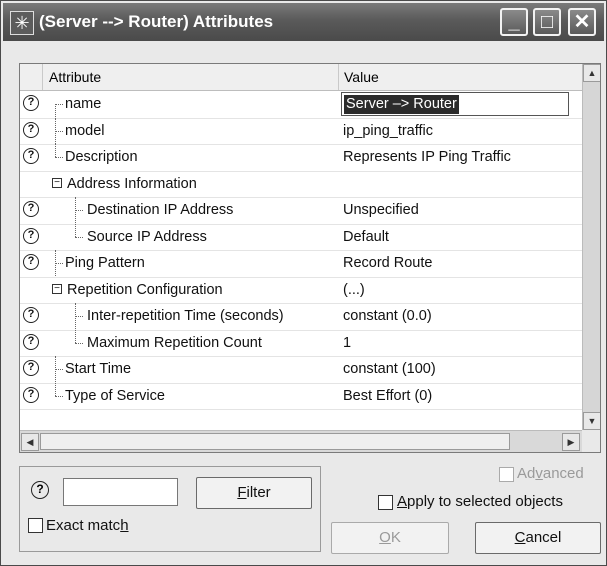  What do you see at coordinates (160, 210) in the screenshot?
I see `attribute-label: Destination IP Address` at bounding box center [160, 210].